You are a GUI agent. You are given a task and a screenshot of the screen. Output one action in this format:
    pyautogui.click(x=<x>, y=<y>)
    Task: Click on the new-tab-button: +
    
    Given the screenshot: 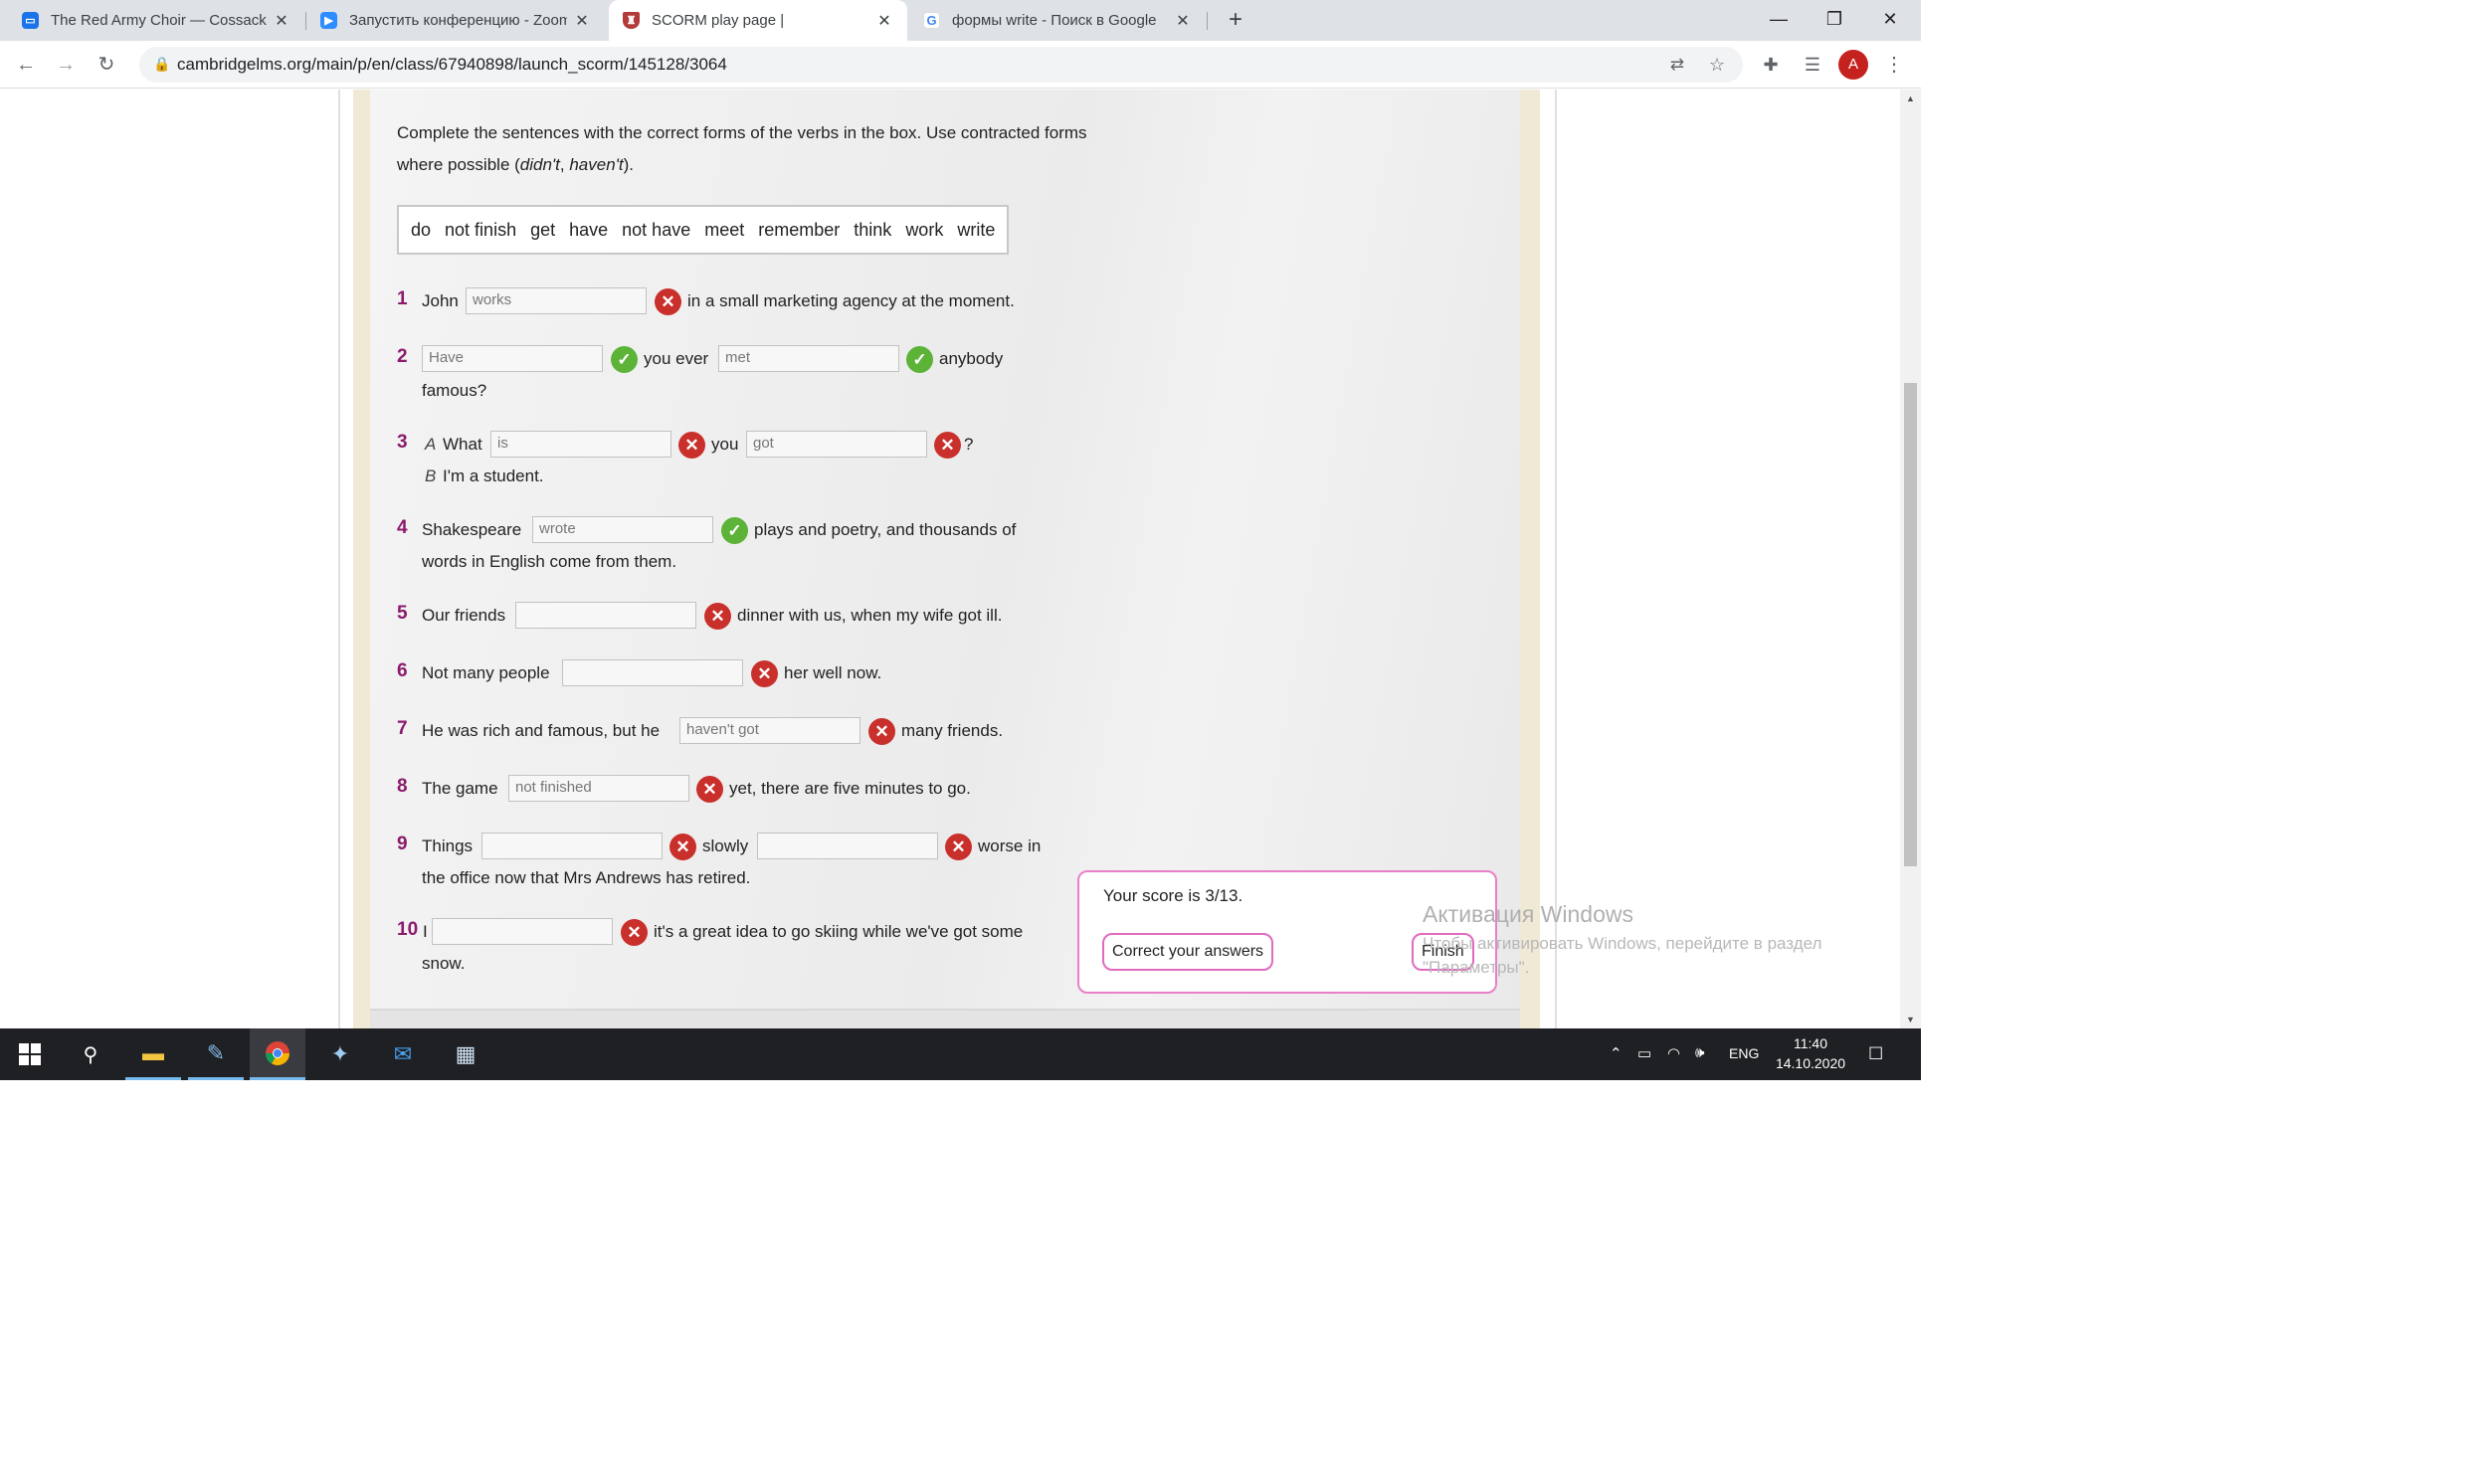 What is the action you would take?
    pyautogui.click(x=1235, y=20)
    